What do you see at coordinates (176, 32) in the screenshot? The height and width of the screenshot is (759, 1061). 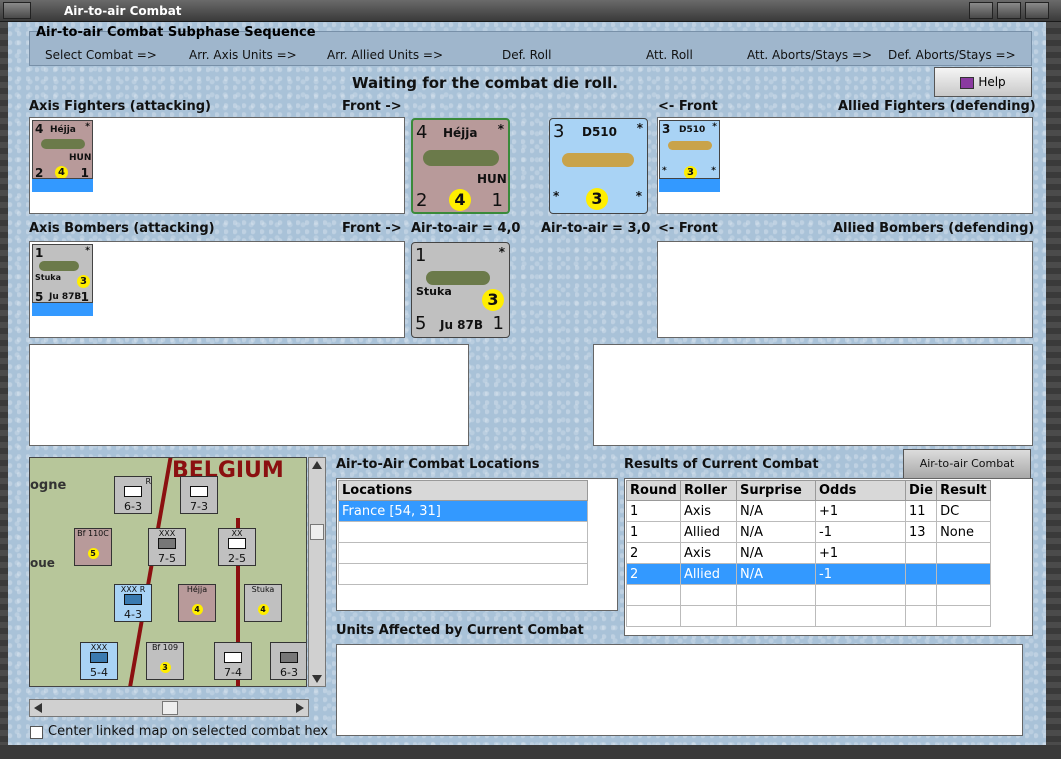 I see `phase-sequence-title: Air-to-air Combat Subphase Sequence` at bounding box center [176, 32].